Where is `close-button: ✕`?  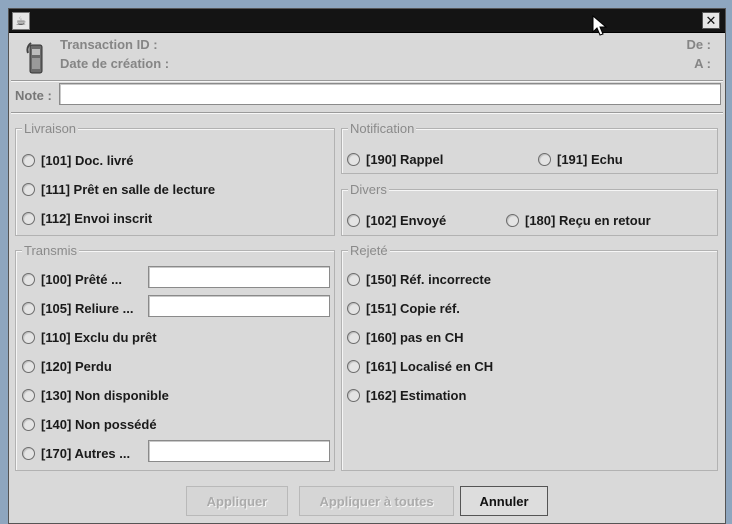
close-button: ✕ is located at coordinates (711, 20).